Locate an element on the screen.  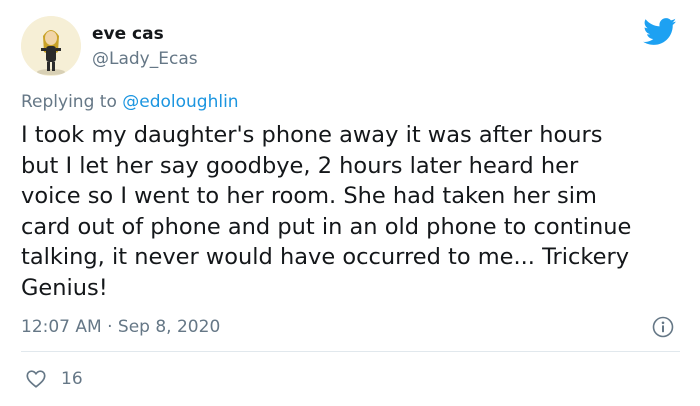
info-icon is located at coordinates (663, 327).